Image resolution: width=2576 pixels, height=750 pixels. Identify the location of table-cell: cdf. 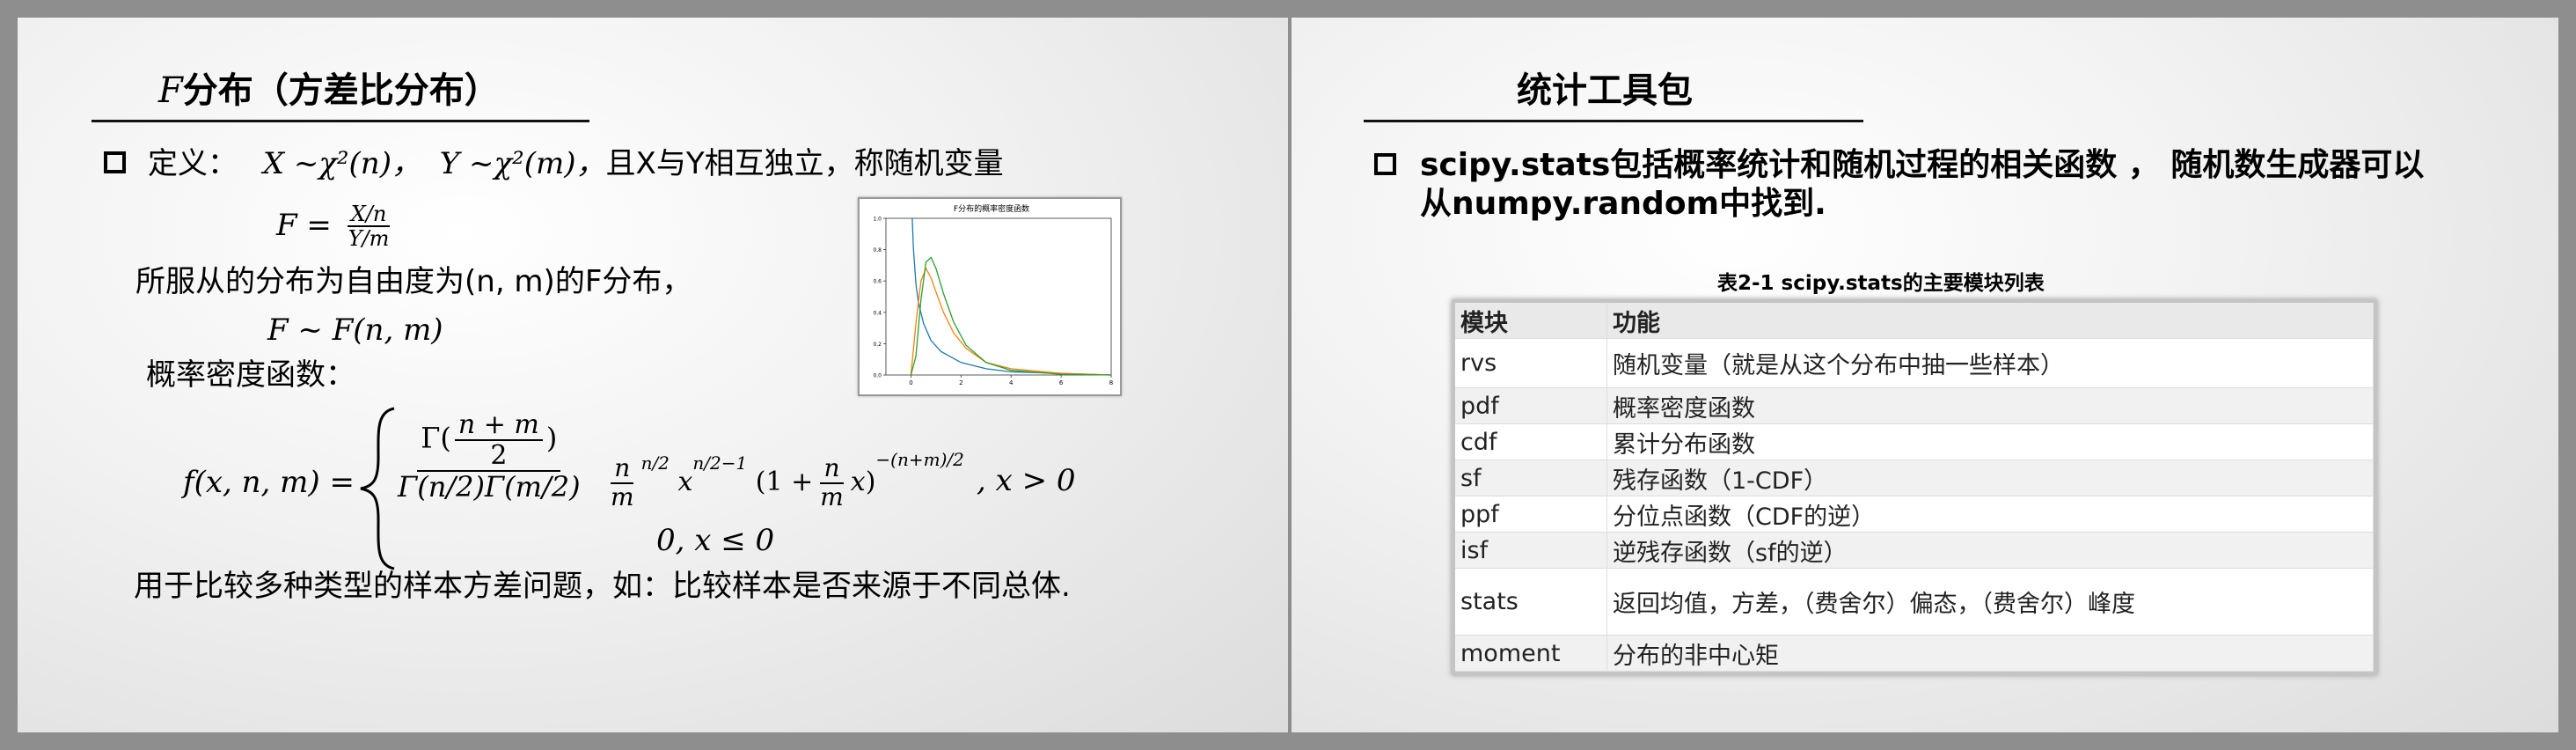
(1531, 441).